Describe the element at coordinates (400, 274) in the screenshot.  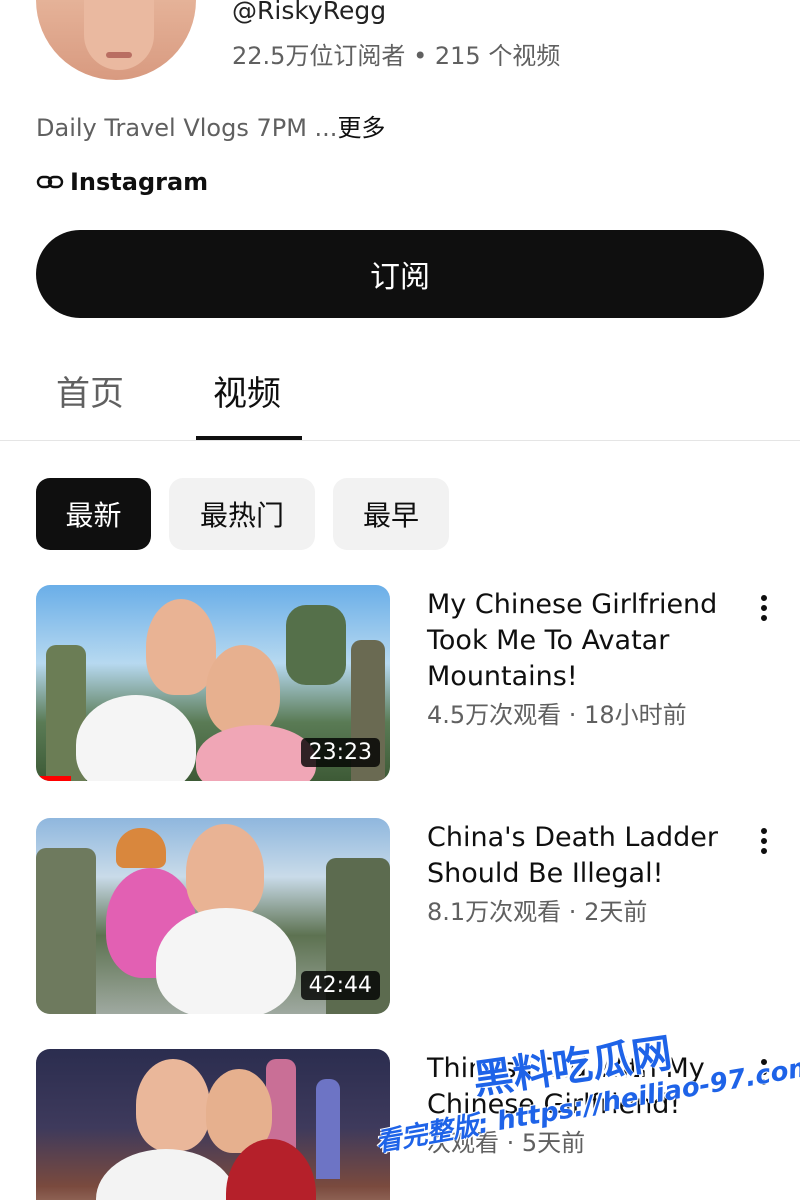
I see `subscribe-button: 订阅` at that location.